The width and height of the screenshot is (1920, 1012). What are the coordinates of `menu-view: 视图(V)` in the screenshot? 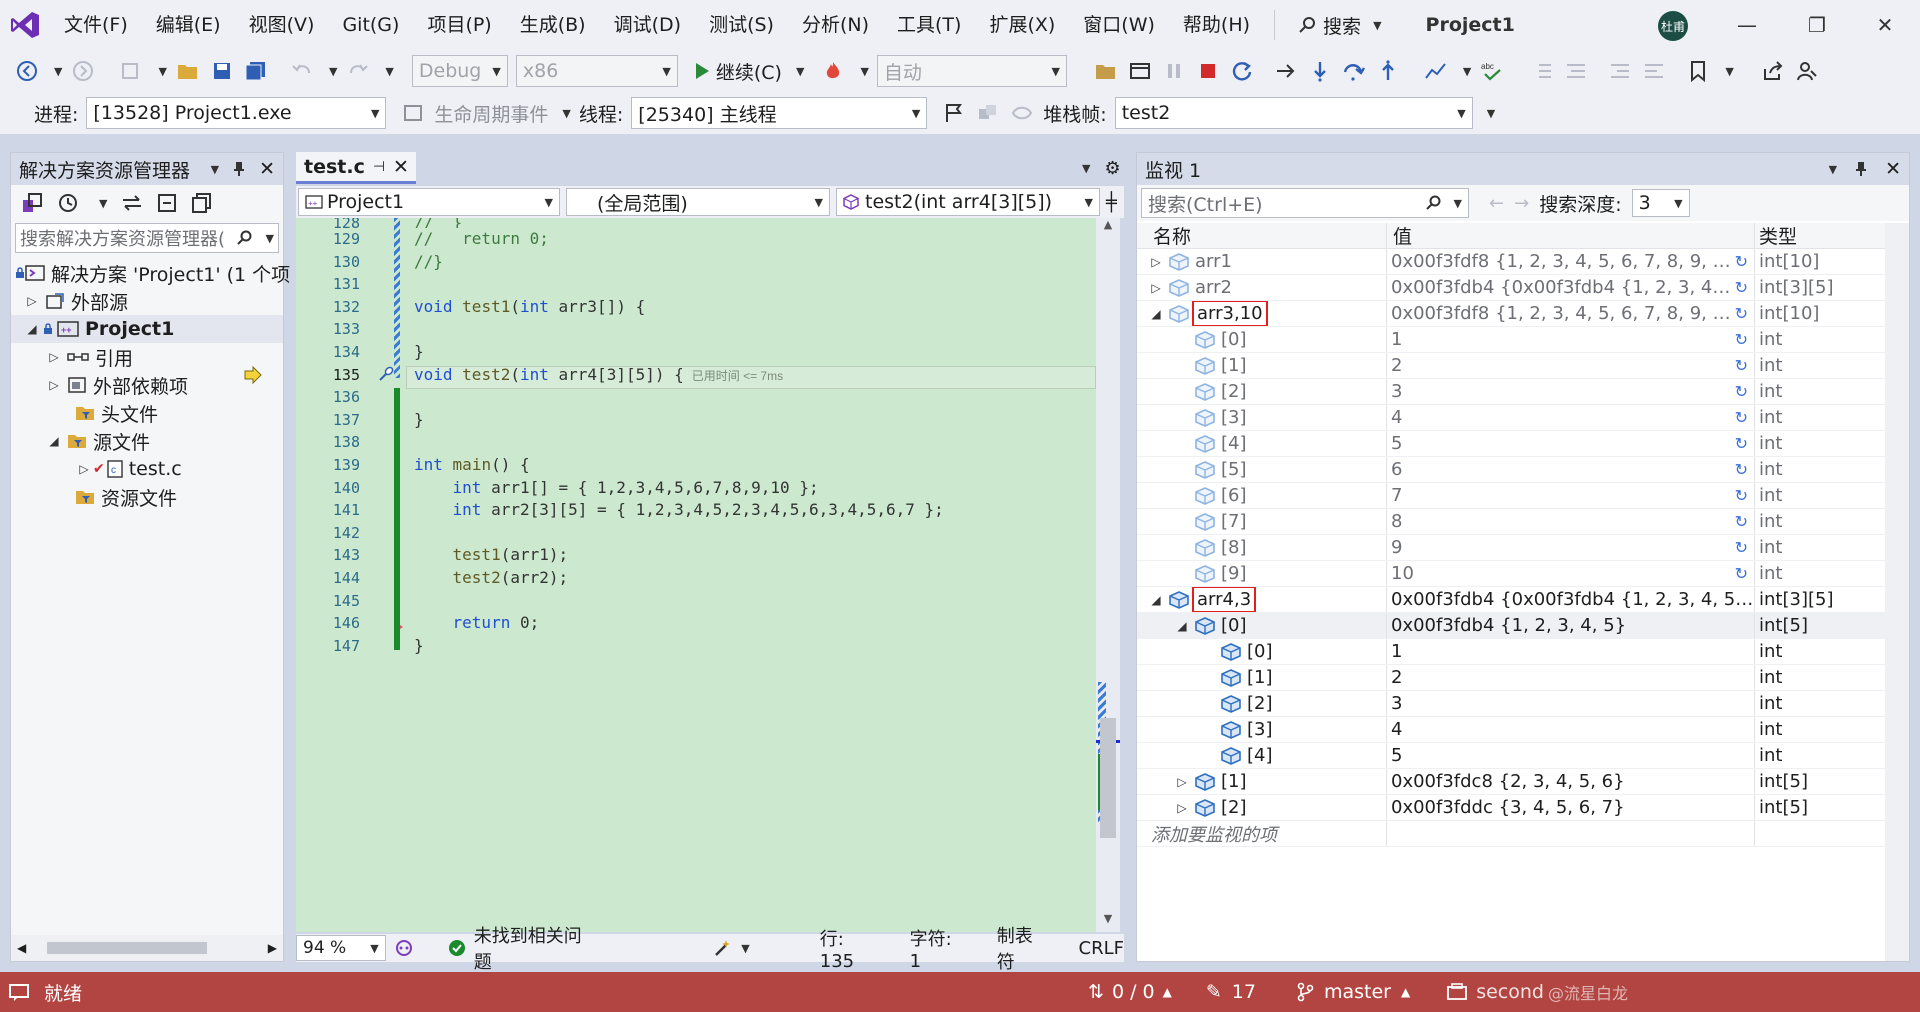 It's located at (282, 25).